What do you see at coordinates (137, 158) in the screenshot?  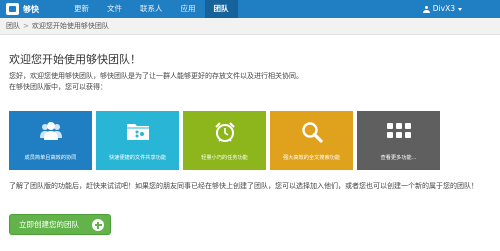 I see `feature-tile-label: 快速便捷的文件共享功能` at bounding box center [137, 158].